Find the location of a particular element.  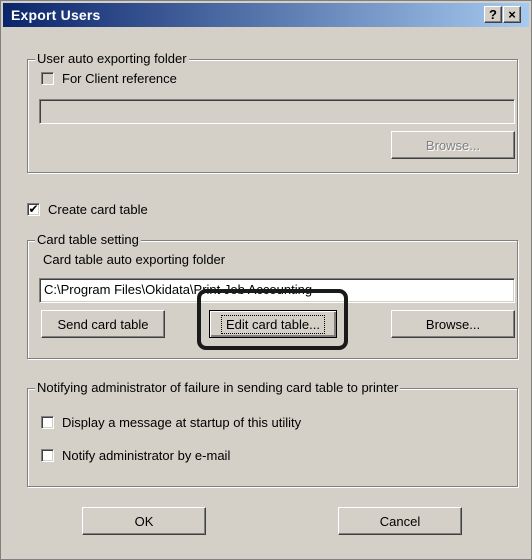

title-bar: Export Users ? × is located at coordinates (266, 15).